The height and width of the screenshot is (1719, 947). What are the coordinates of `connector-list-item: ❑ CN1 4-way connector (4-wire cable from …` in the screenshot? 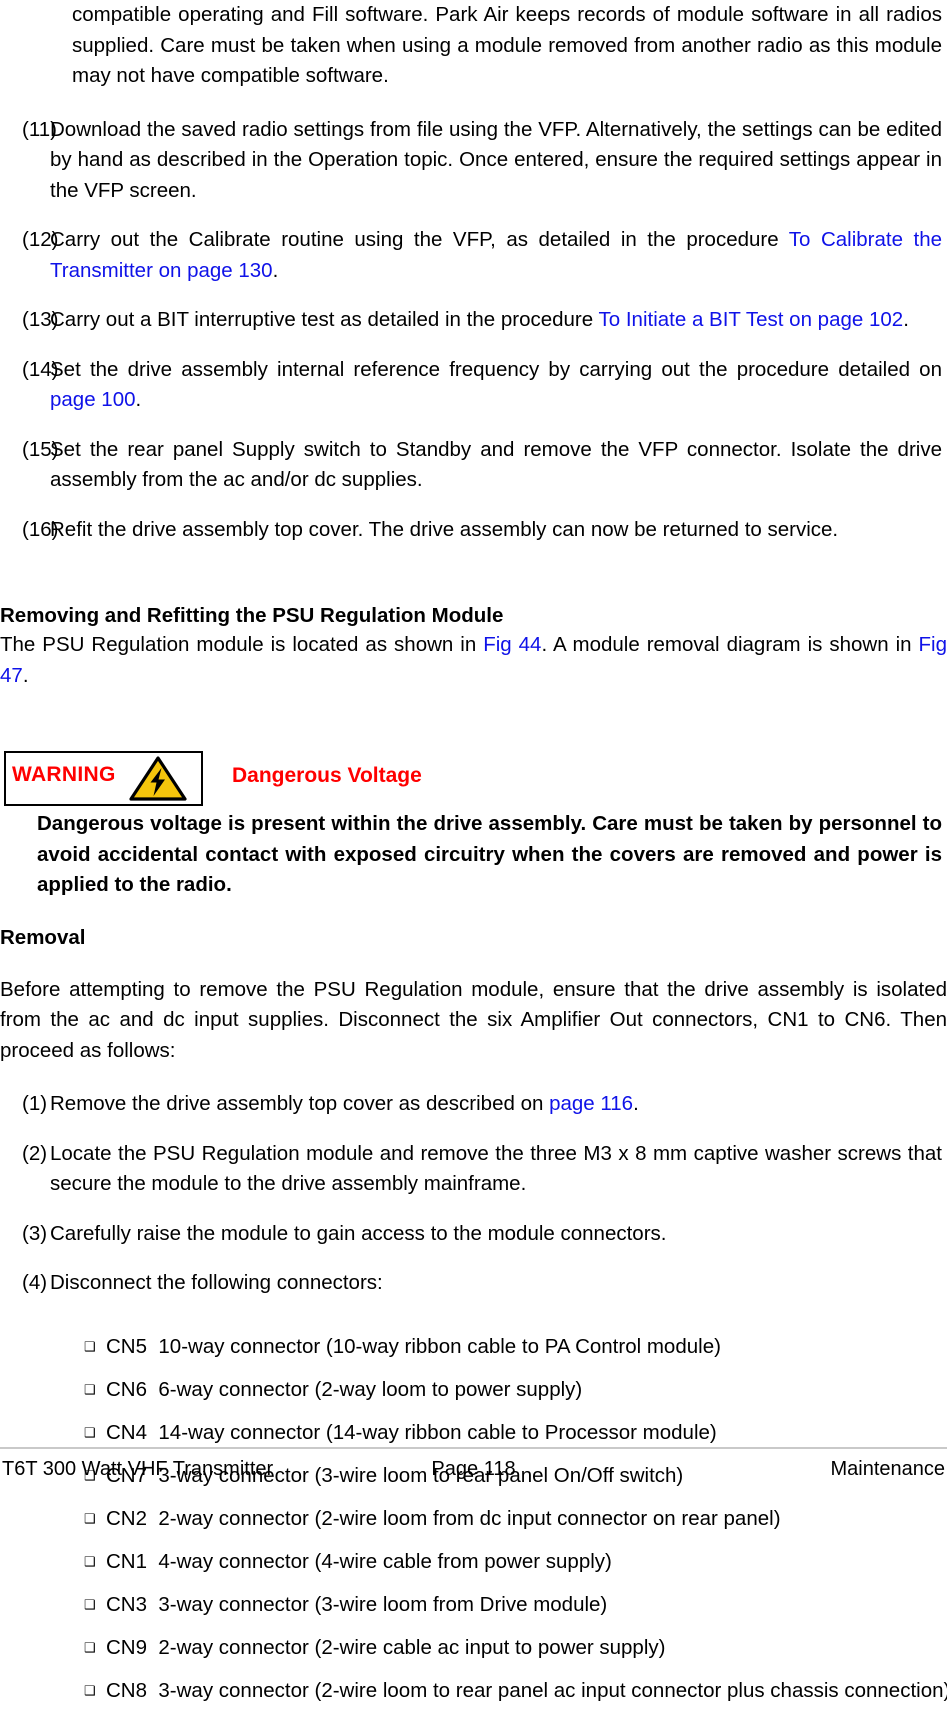 It's located at (473, 1562).